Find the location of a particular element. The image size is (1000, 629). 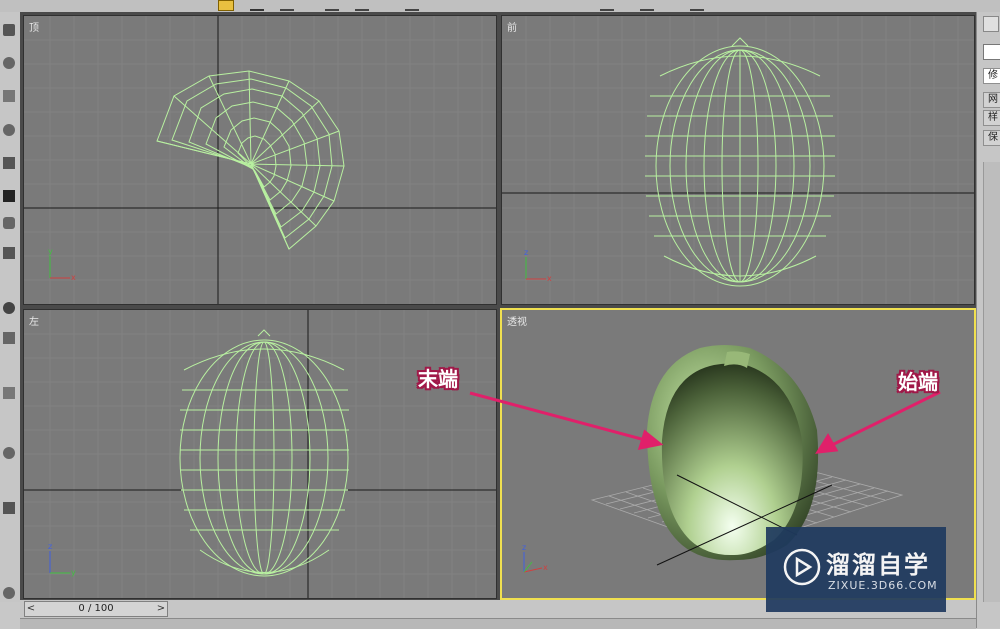

track-bar is located at coordinates (498, 623).